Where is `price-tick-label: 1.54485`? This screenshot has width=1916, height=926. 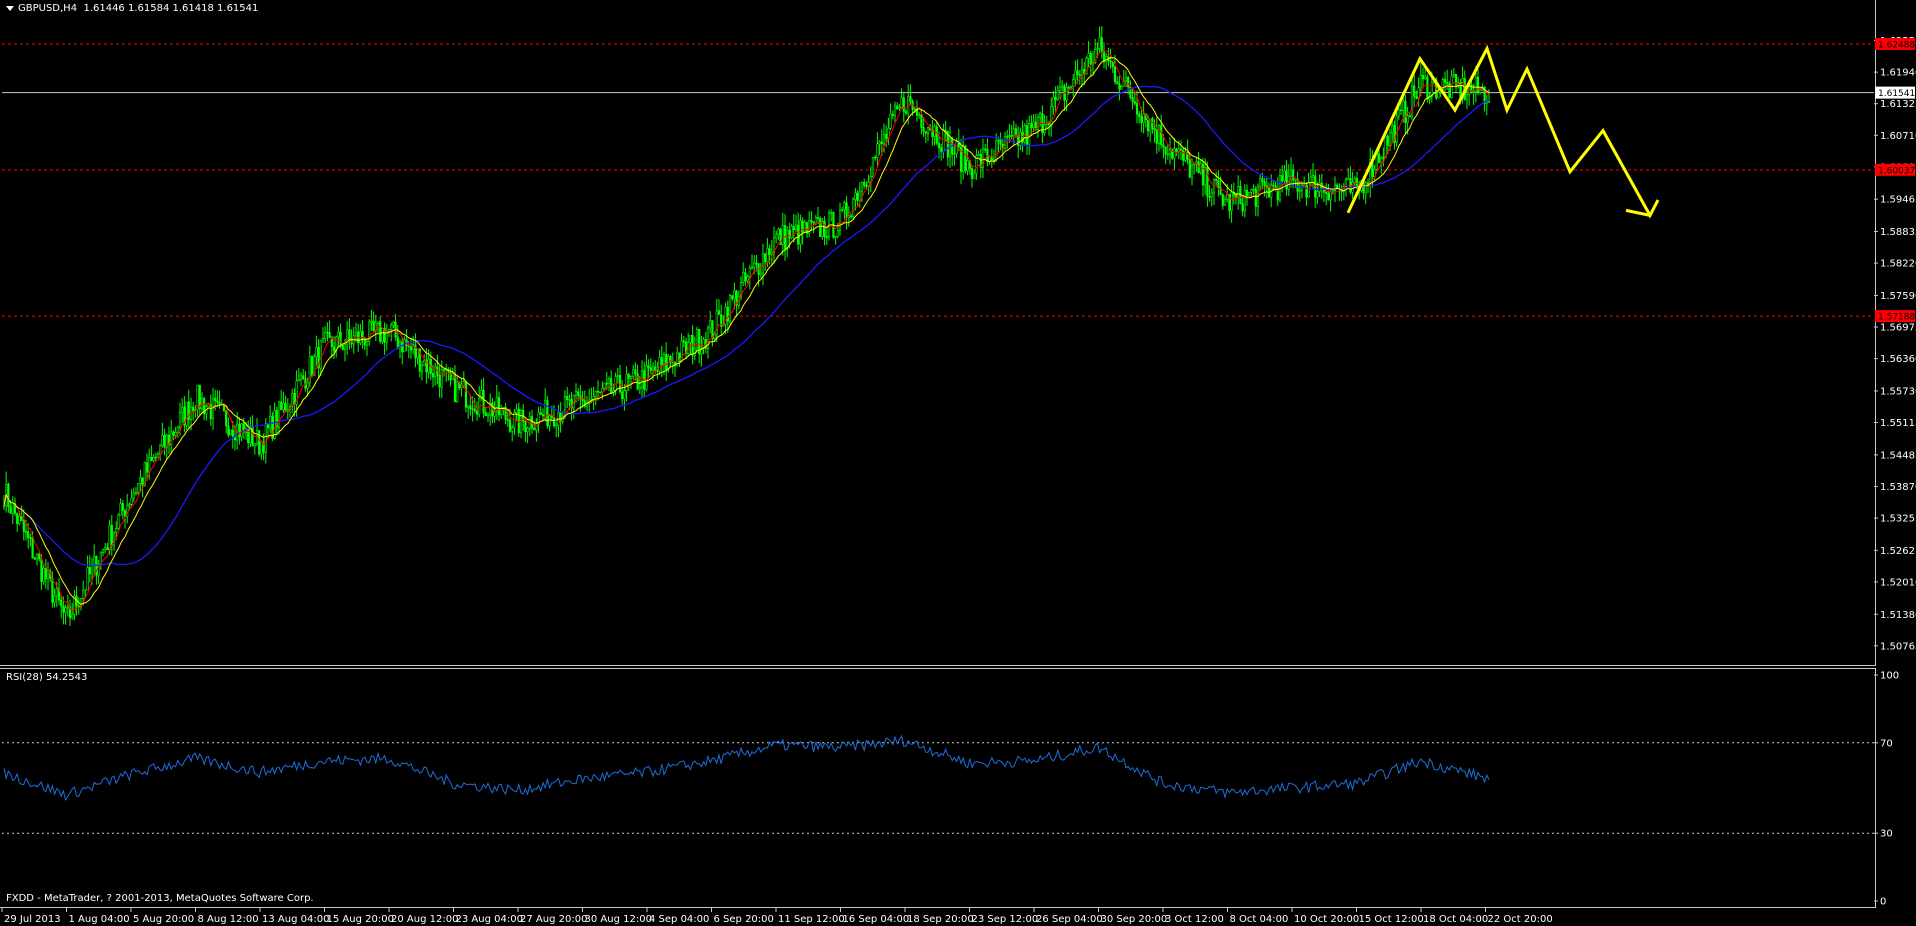
price-tick-label: 1.54485 is located at coordinates (1898, 455).